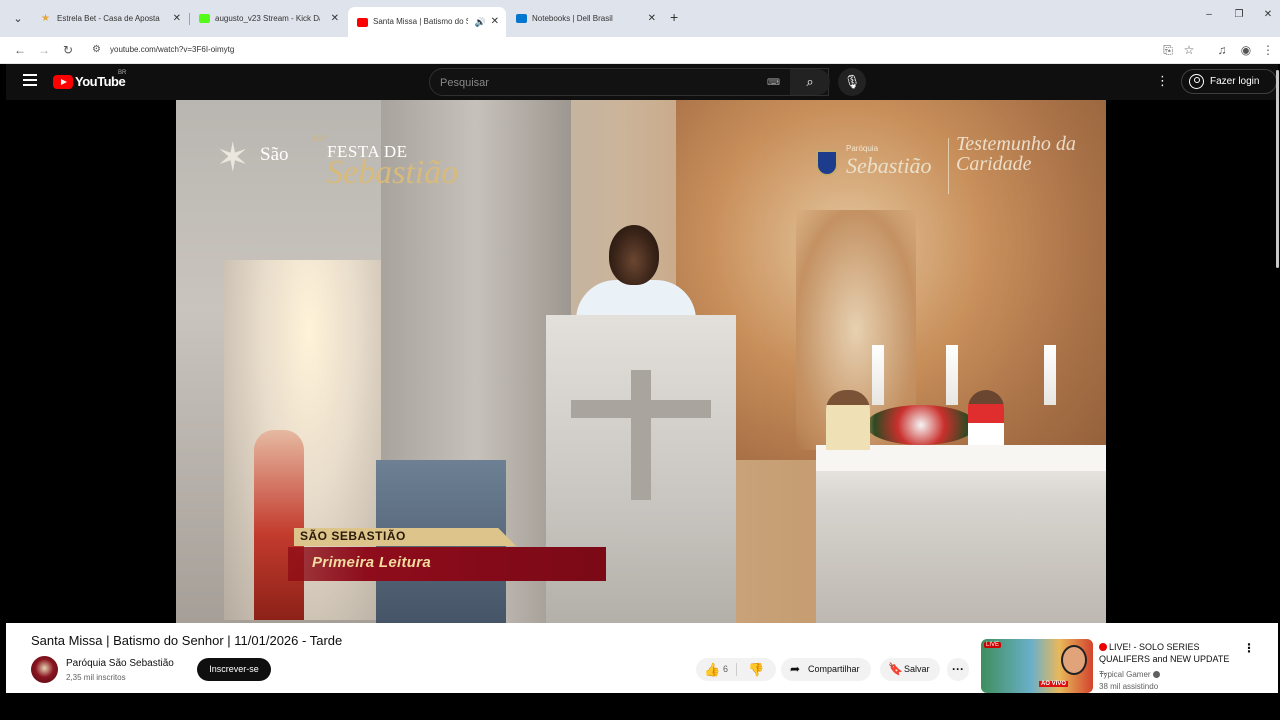 This screenshot has height=720, width=1280. Describe the element at coordinates (1016, 154) in the screenshot. I see `overlay-testemunho: Testemunho da Caridade` at that location.